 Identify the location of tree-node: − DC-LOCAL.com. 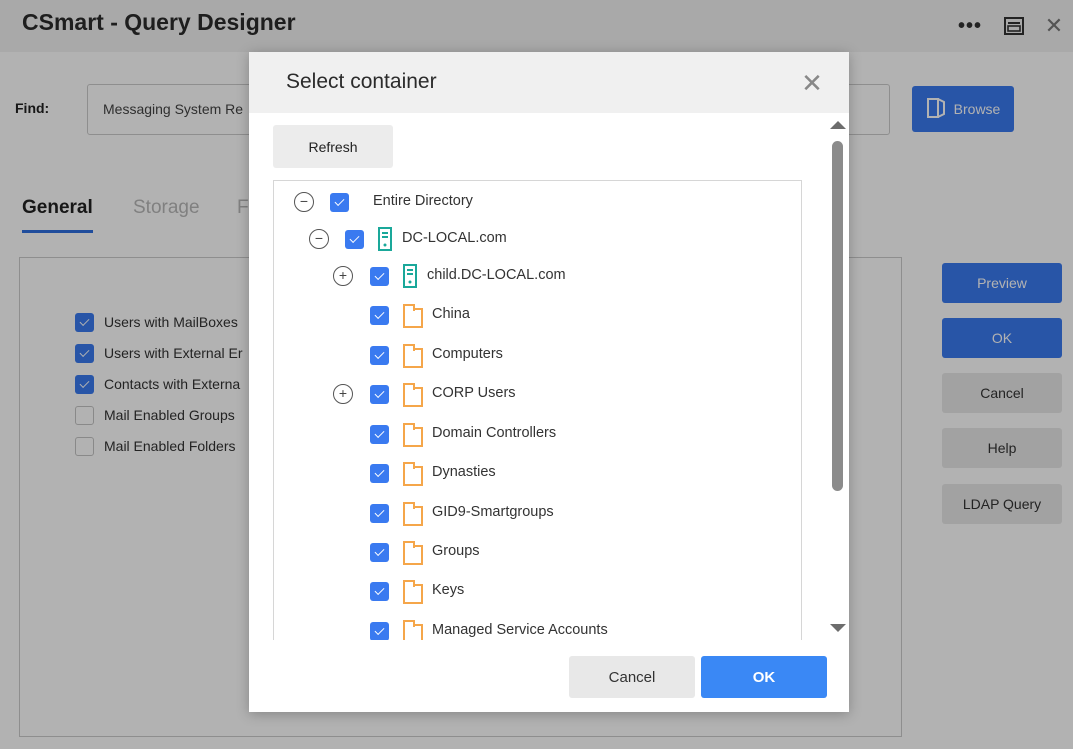
(537, 239).